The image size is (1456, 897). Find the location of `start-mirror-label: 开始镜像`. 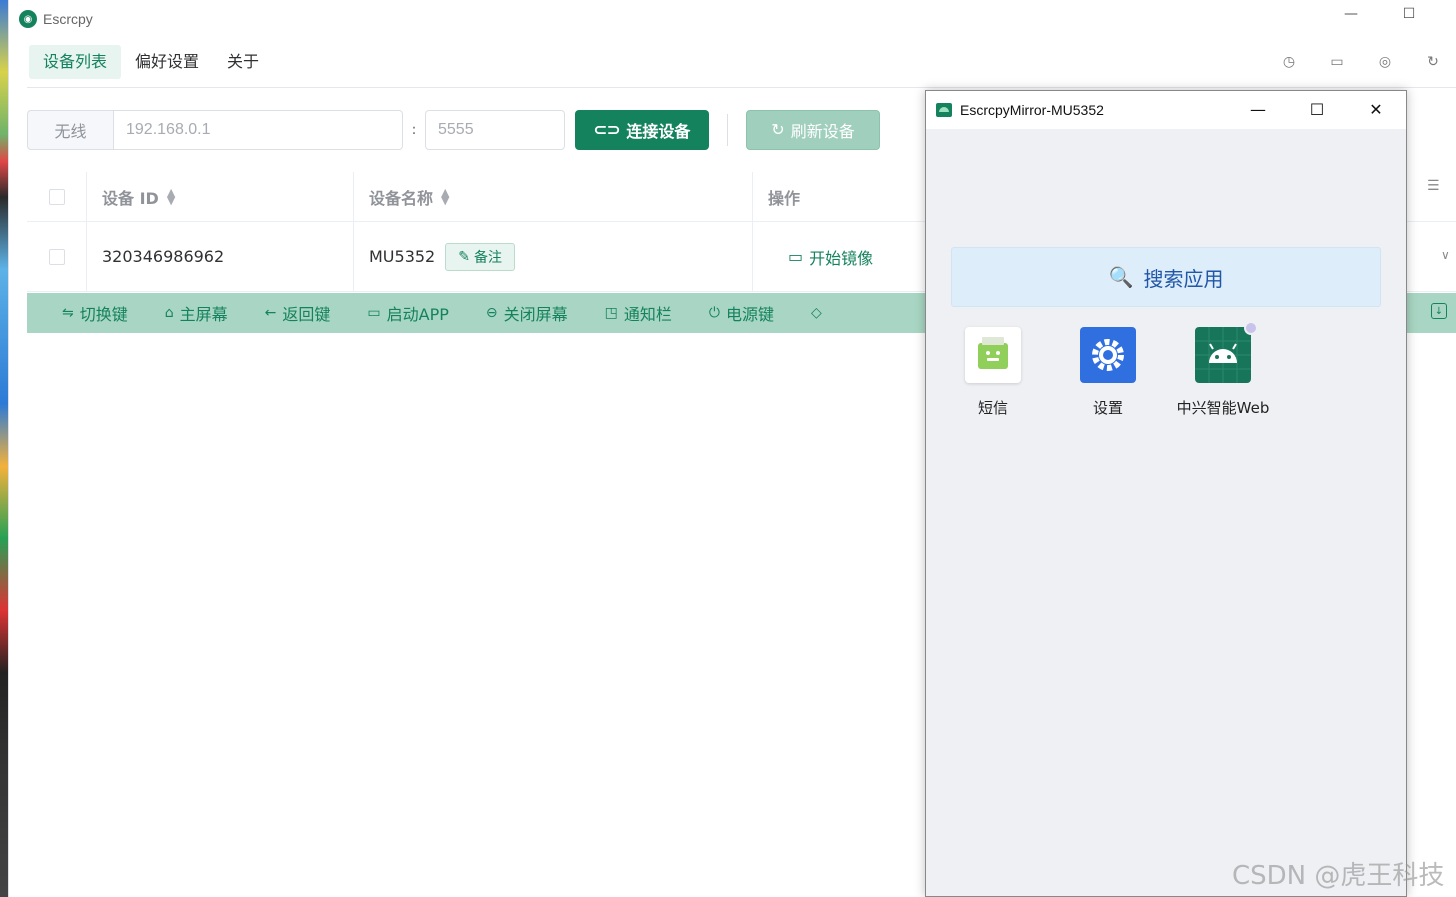

start-mirror-label: 开始镜像 is located at coordinates (841, 258).